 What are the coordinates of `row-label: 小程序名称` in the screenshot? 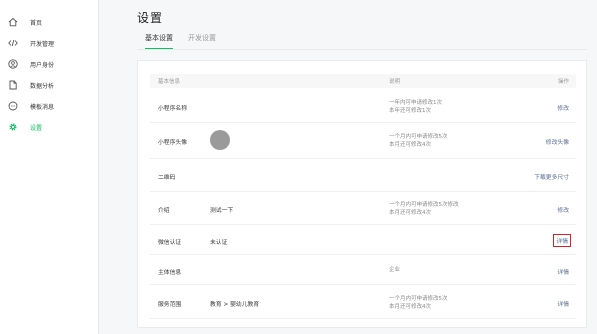 It's located at (172, 109).